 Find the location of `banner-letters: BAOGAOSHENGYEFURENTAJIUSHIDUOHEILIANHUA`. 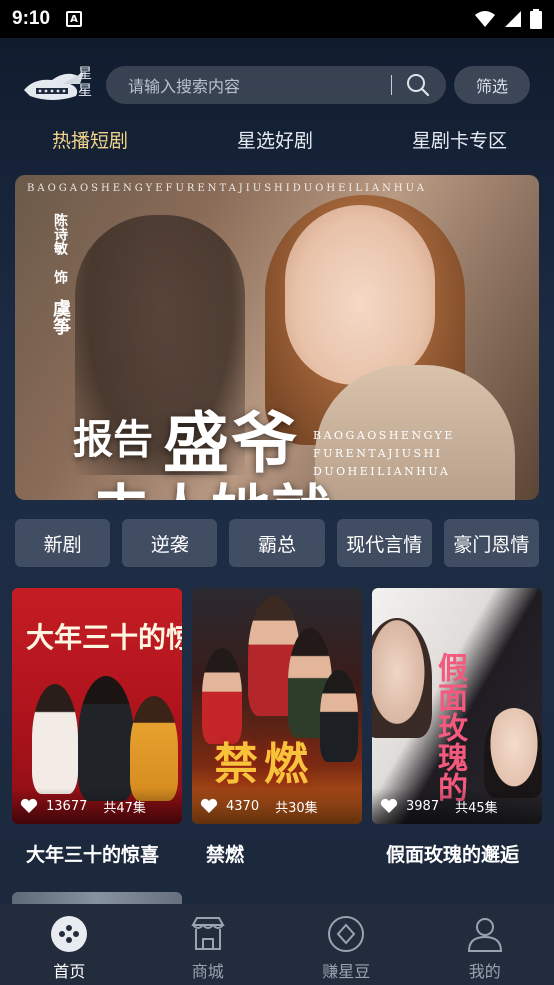

banner-letters: BAOGAOSHENGYEFURENTAJIUSHIDUOHEILIANHUA is located at coordinates (227, 188).